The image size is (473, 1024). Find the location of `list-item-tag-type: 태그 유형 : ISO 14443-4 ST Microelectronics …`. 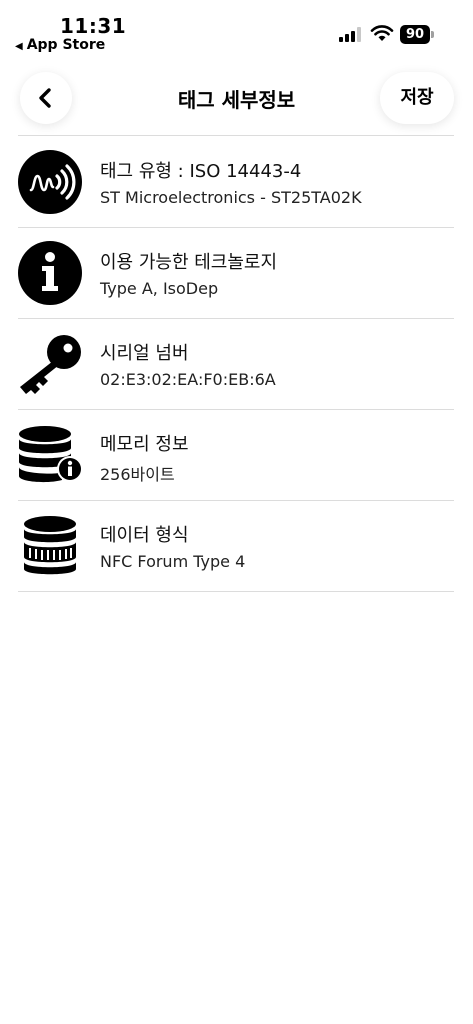

list-item-tag-type: 태그 유형 : ISO 14443-4 ST Microelectronics … is located at coordinates (236, 182).